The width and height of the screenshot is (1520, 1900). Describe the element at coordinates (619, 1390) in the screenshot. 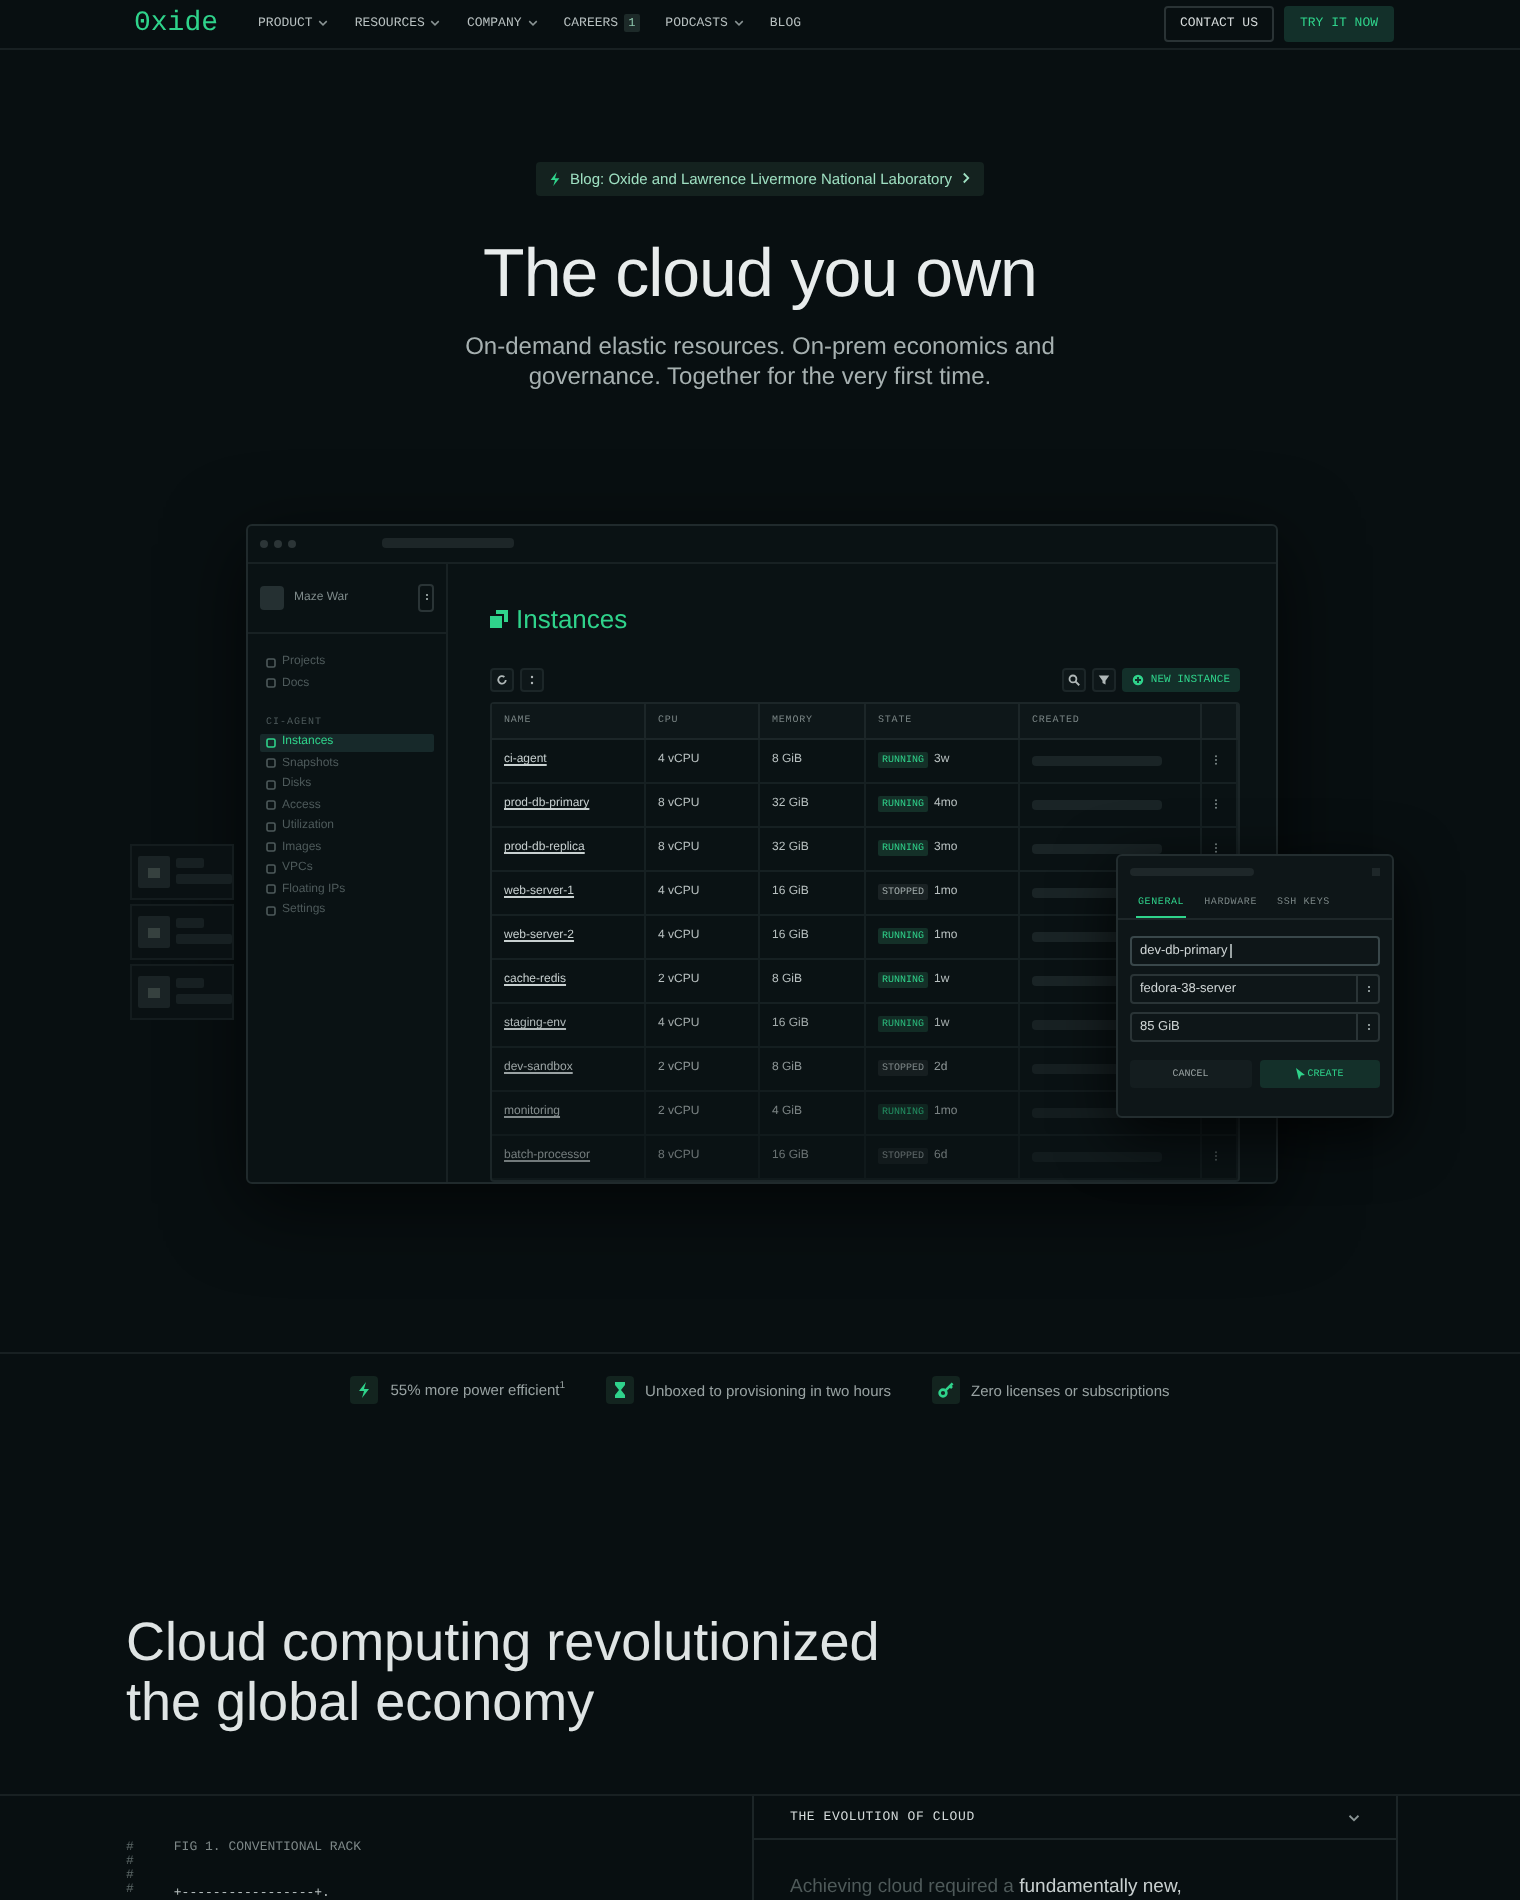

I see `hourglass-icon` at that location.